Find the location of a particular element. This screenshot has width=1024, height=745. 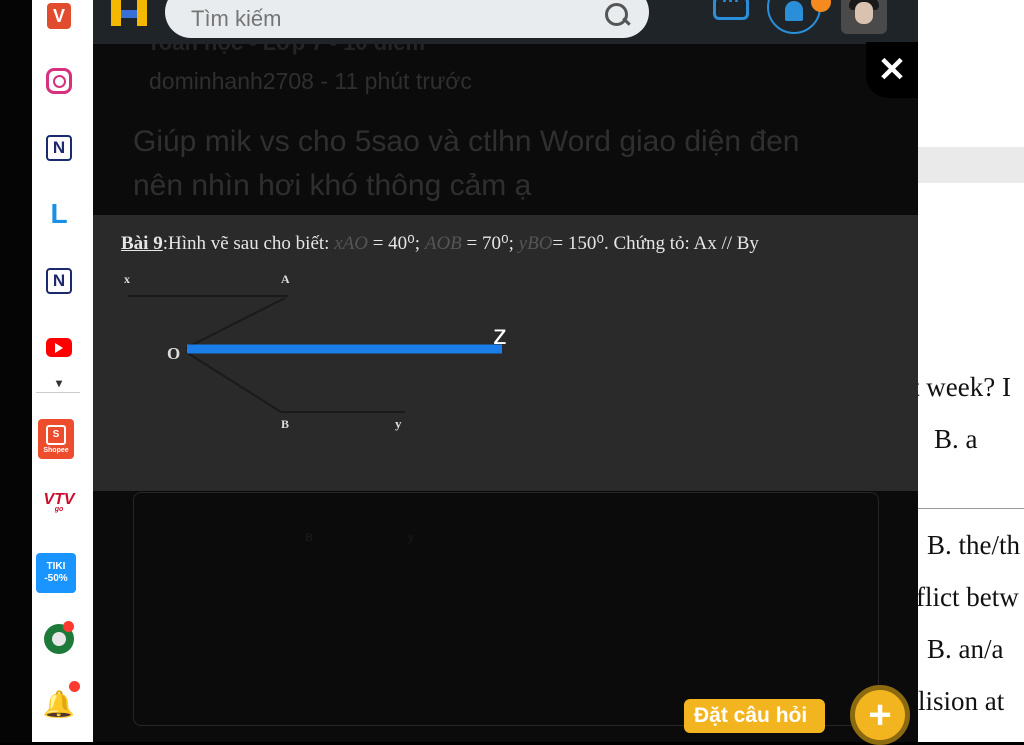

line-ob is located at coordinates (233, 382).